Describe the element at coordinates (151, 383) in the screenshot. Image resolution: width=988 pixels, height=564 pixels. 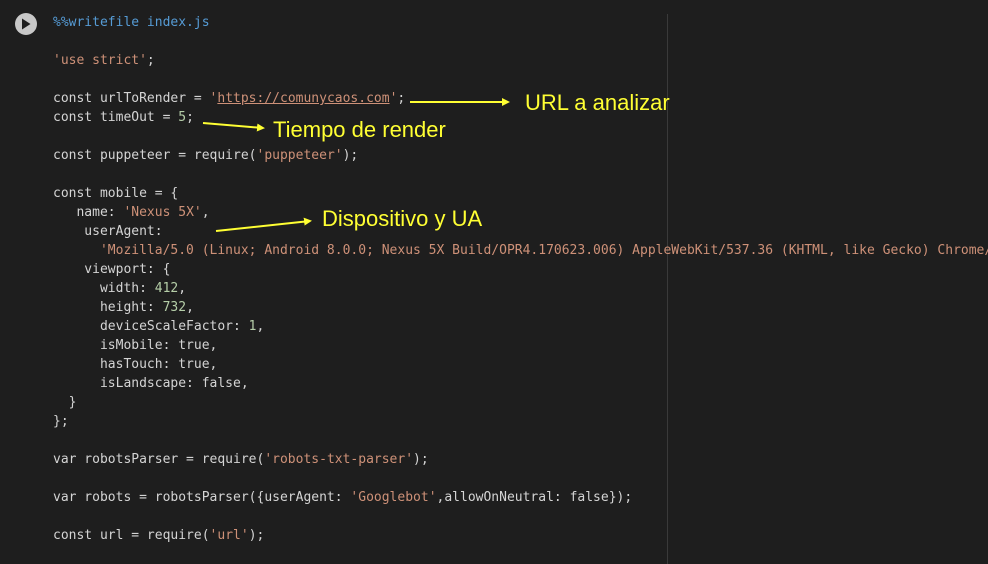
I see `code-token: isLandscape: false,` at that location.